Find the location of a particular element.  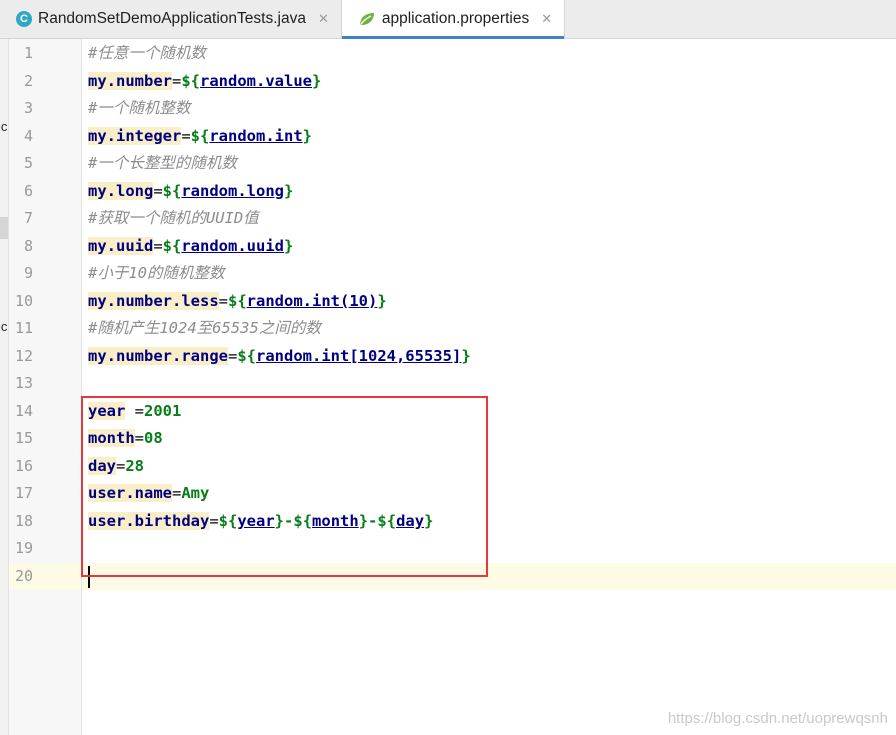

tab-application-properties: application.properties ✕ is located at coordinates (453, 19).